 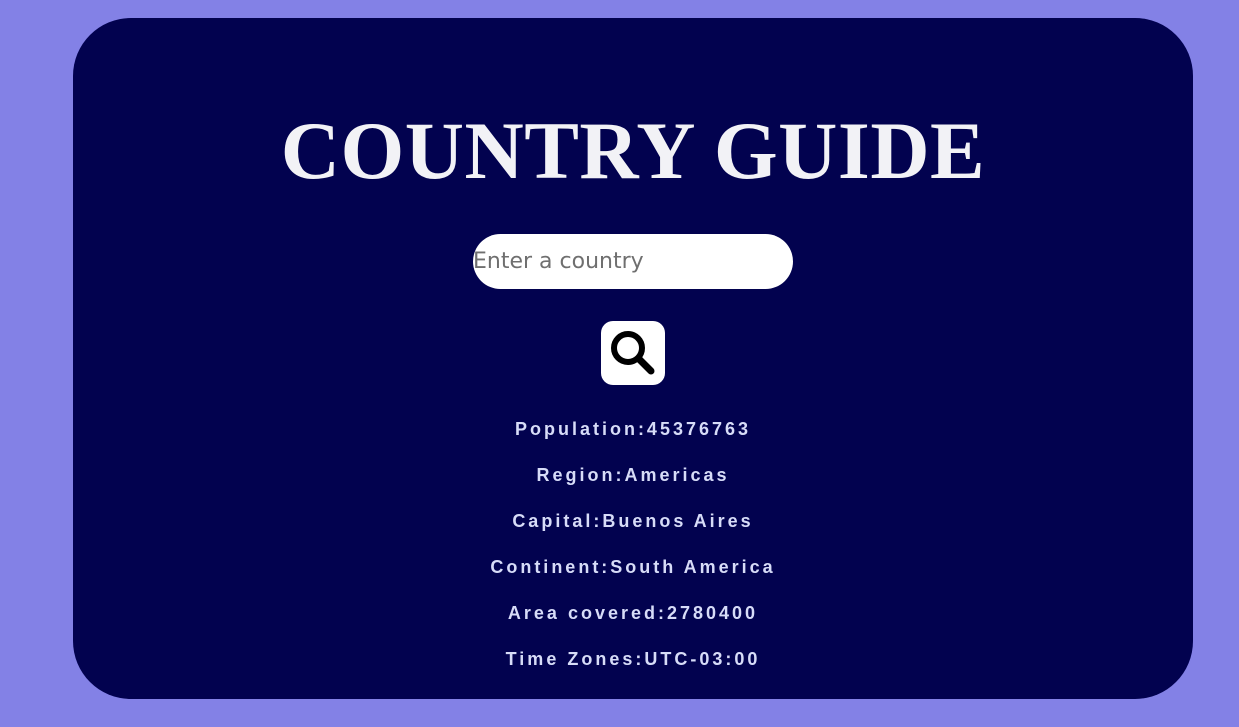 I want to click on capital-info: Capital:Buenos Aires, so click(x=633, y=521).